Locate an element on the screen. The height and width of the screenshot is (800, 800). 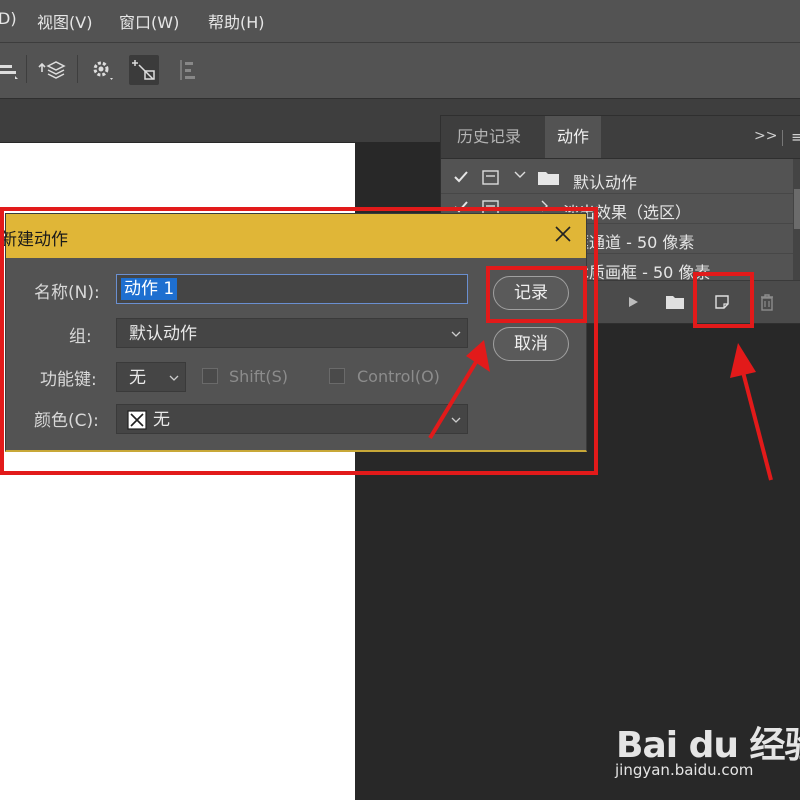
annotation-arrows is located at coordinates (600, 410).